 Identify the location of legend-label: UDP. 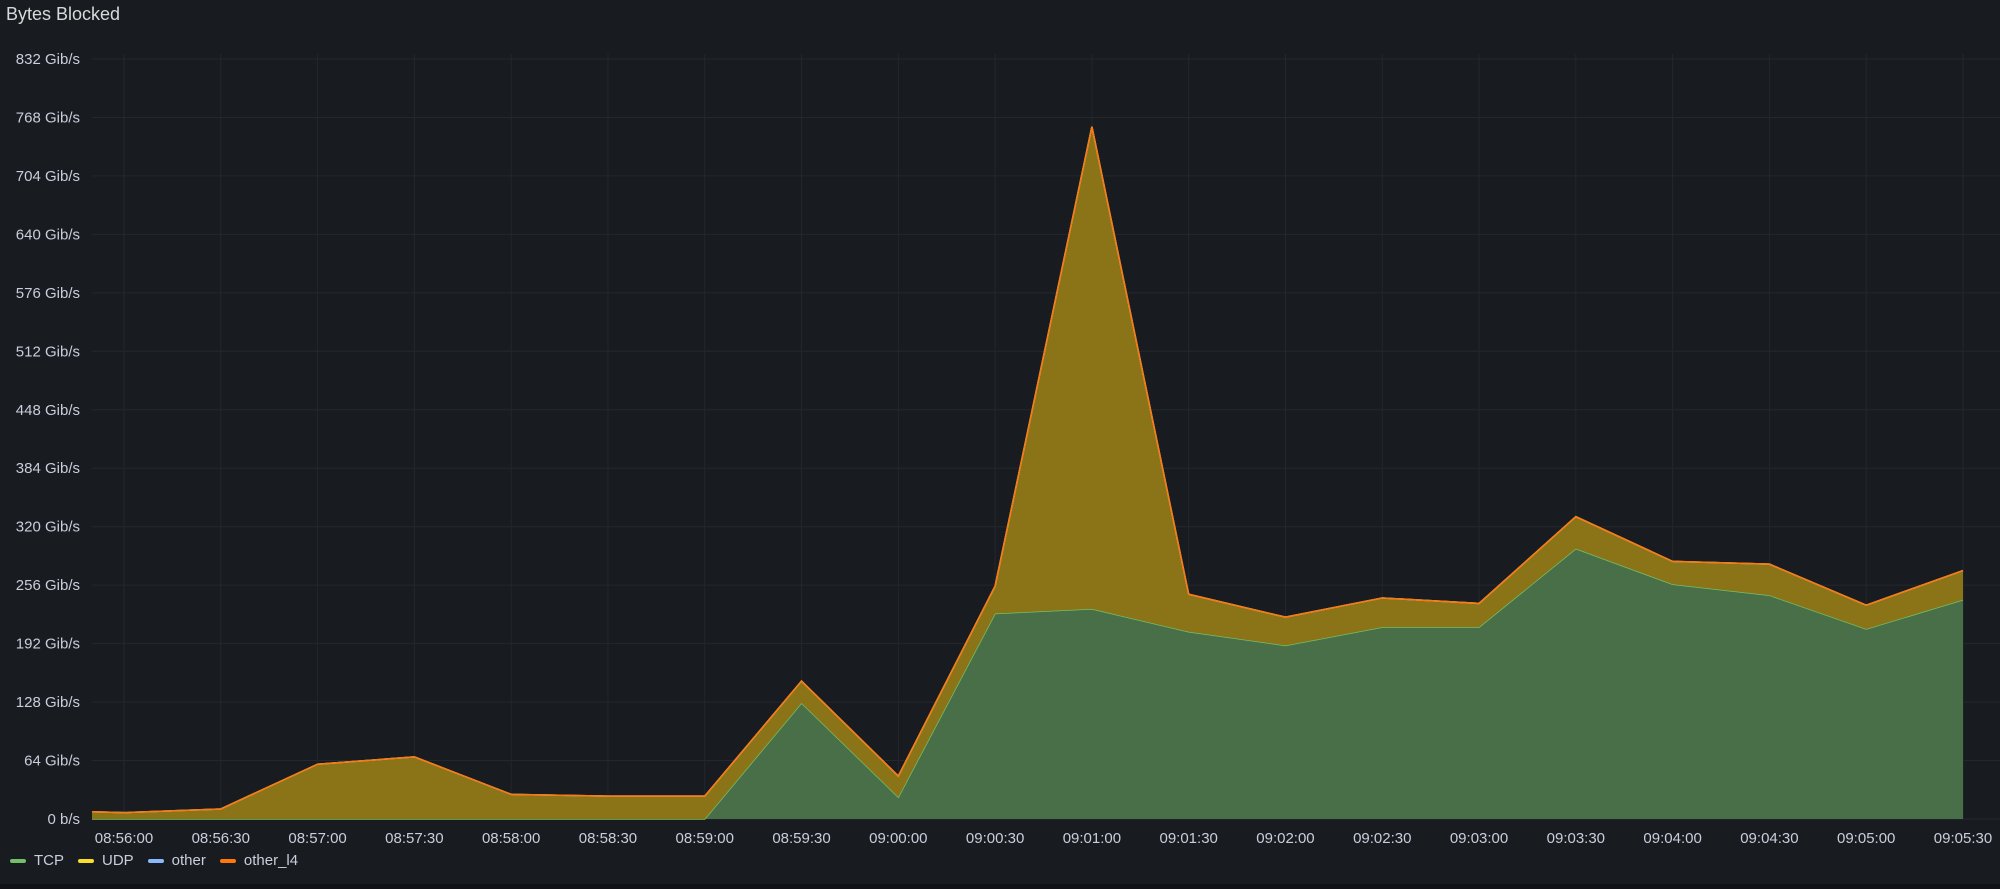
(118, 860).